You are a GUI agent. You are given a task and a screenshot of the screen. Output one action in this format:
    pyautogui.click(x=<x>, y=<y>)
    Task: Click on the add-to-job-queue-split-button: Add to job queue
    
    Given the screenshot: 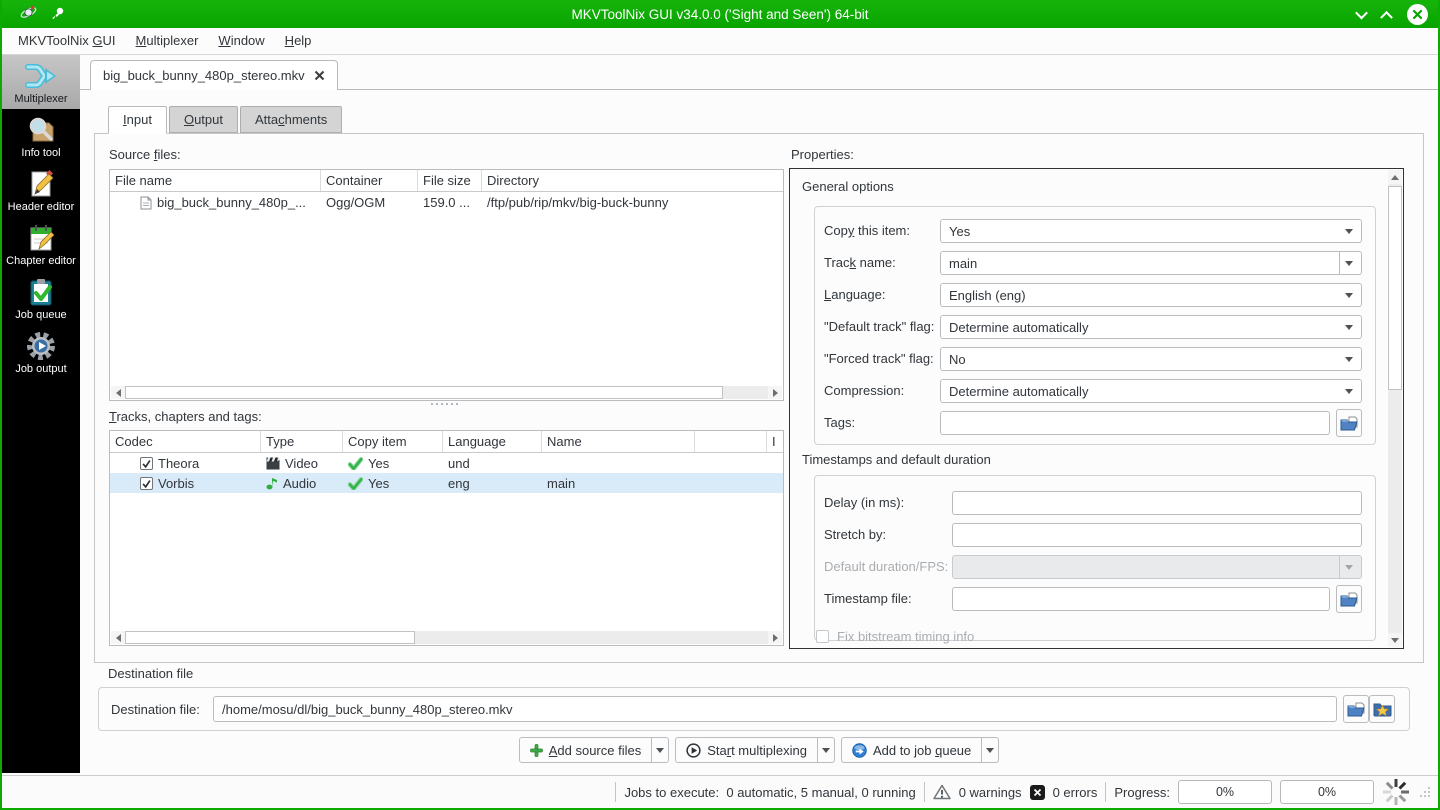 What is the action you would take?
    pyautogui.click(x=920, y=750)
    